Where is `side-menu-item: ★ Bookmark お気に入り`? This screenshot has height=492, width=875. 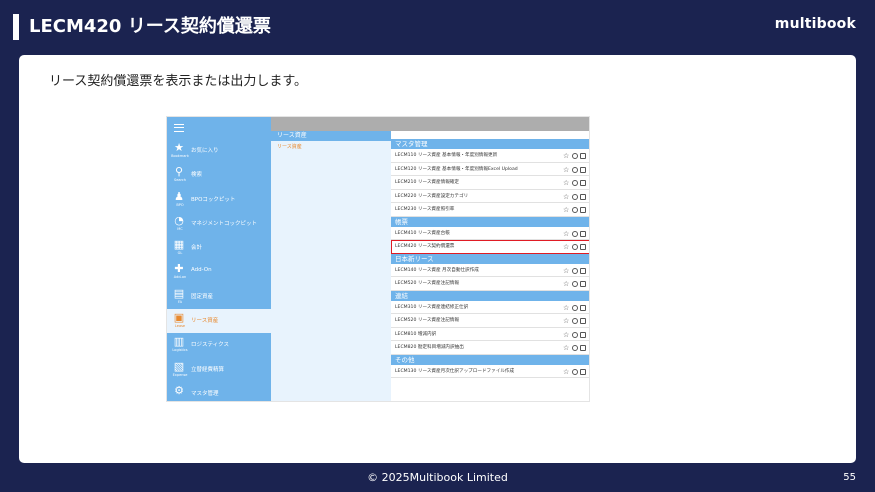
side-menu-item: ★ Bookmark お気に入り is located at coordinates (219, 151).